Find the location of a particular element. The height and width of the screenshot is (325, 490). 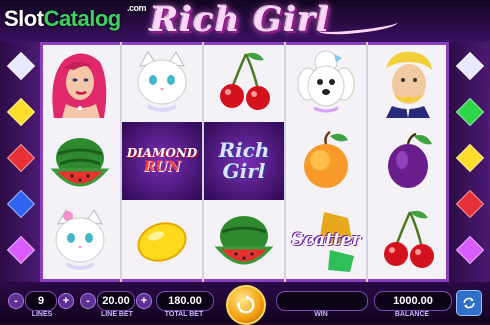

lemon-symbol is located at coordinates (162, 241).